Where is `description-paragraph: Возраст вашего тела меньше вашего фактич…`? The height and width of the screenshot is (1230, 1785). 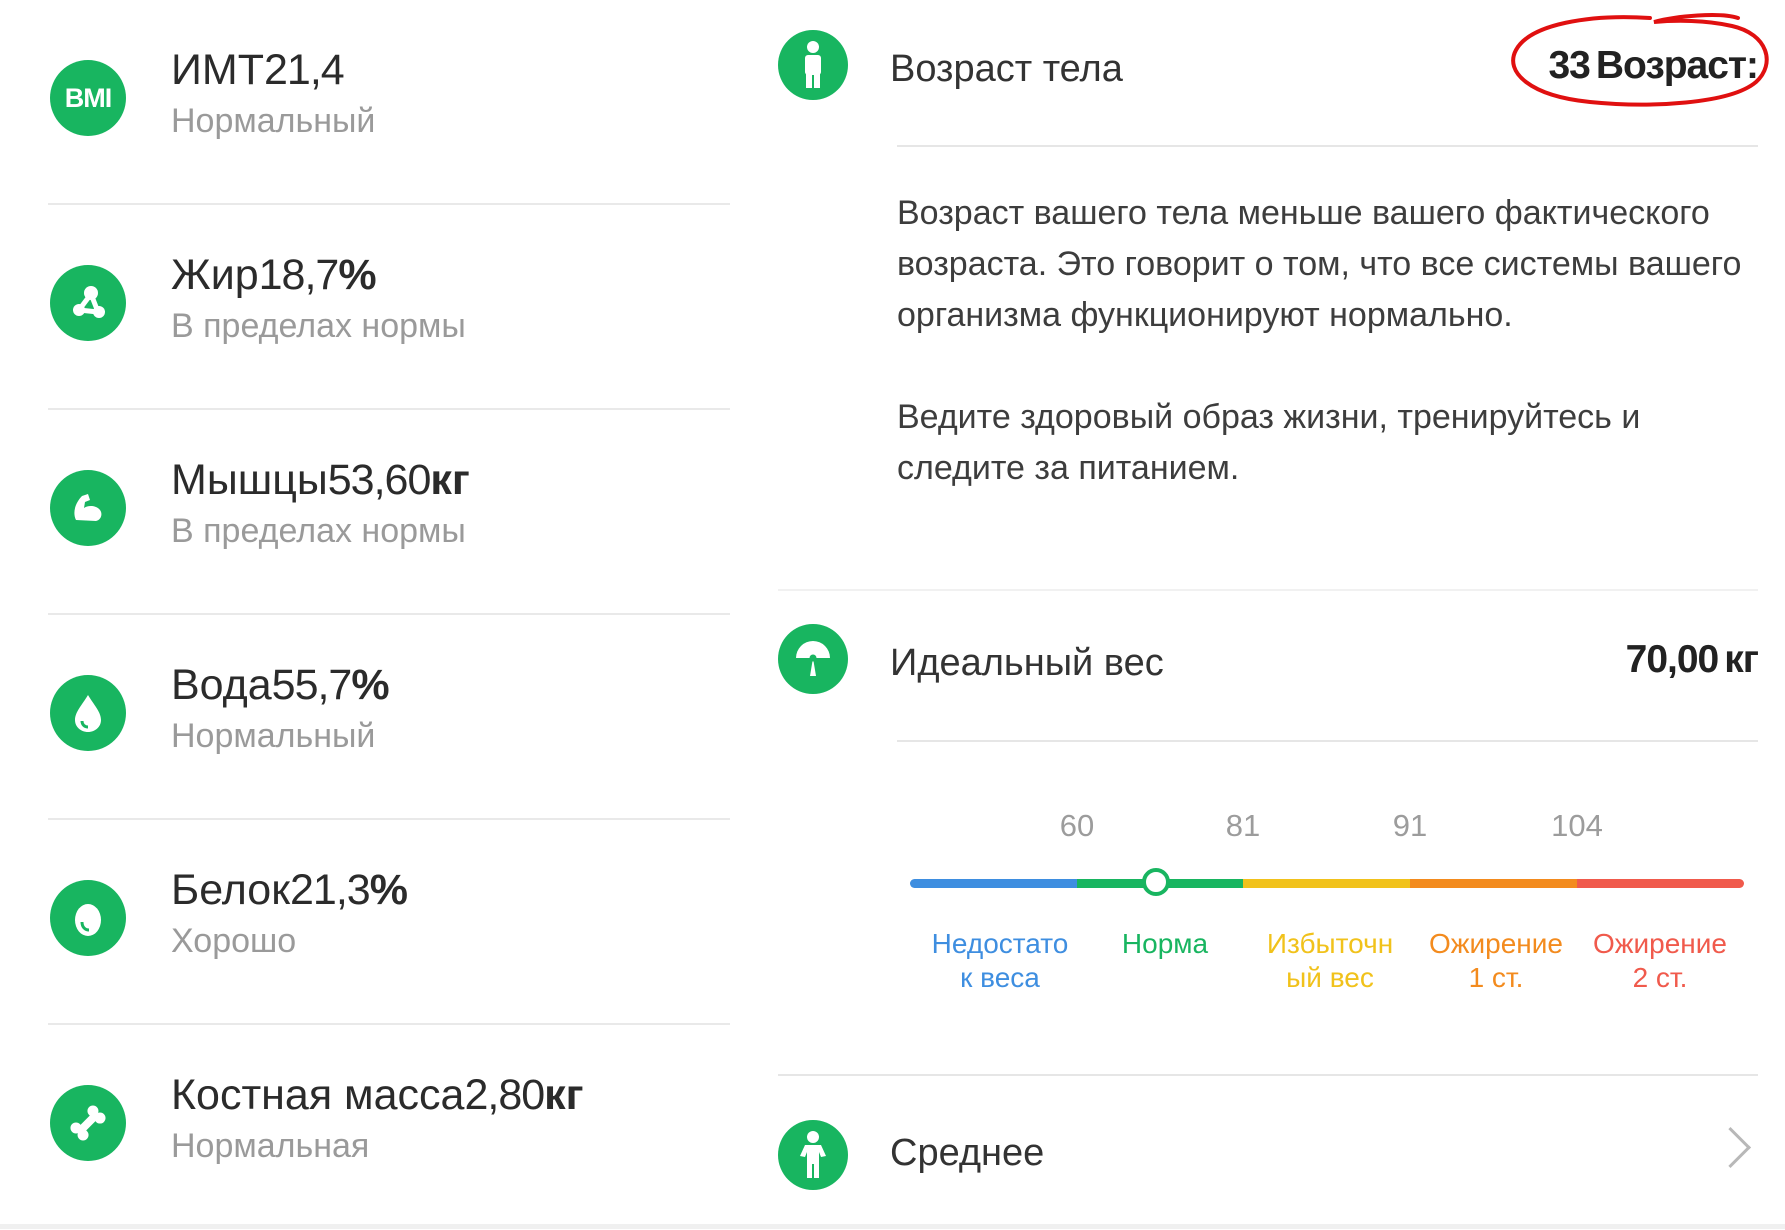
description-paragraph: Возраст вашего тела меньше вашего фактич… is located at coordinates (1319, 264).